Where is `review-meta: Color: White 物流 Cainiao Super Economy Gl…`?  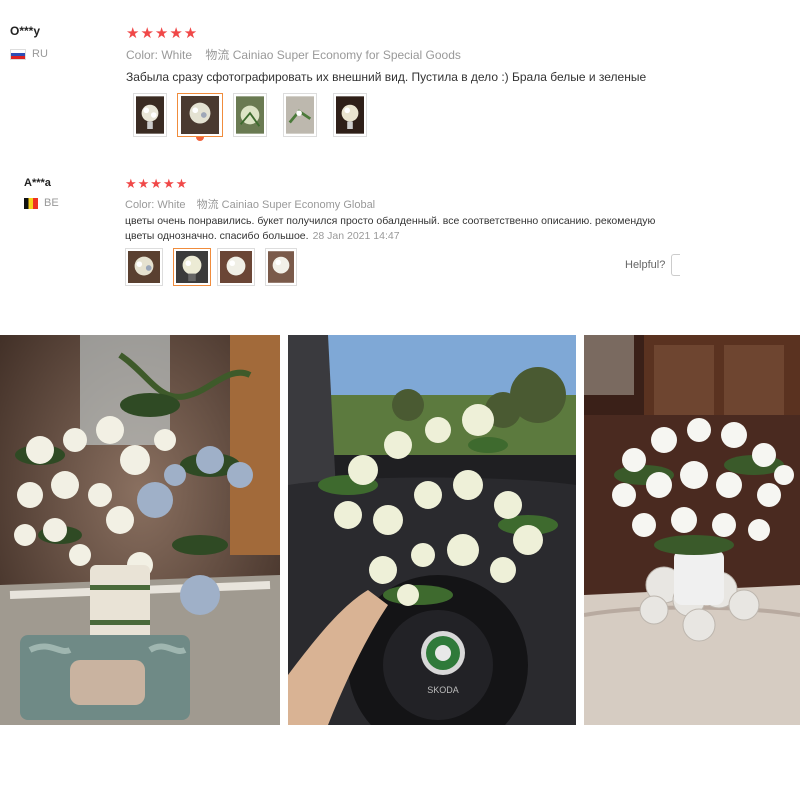 review-meta: Color: White 物流 Cainiao Super Economy Gl… is located at coordinates (250, 204).